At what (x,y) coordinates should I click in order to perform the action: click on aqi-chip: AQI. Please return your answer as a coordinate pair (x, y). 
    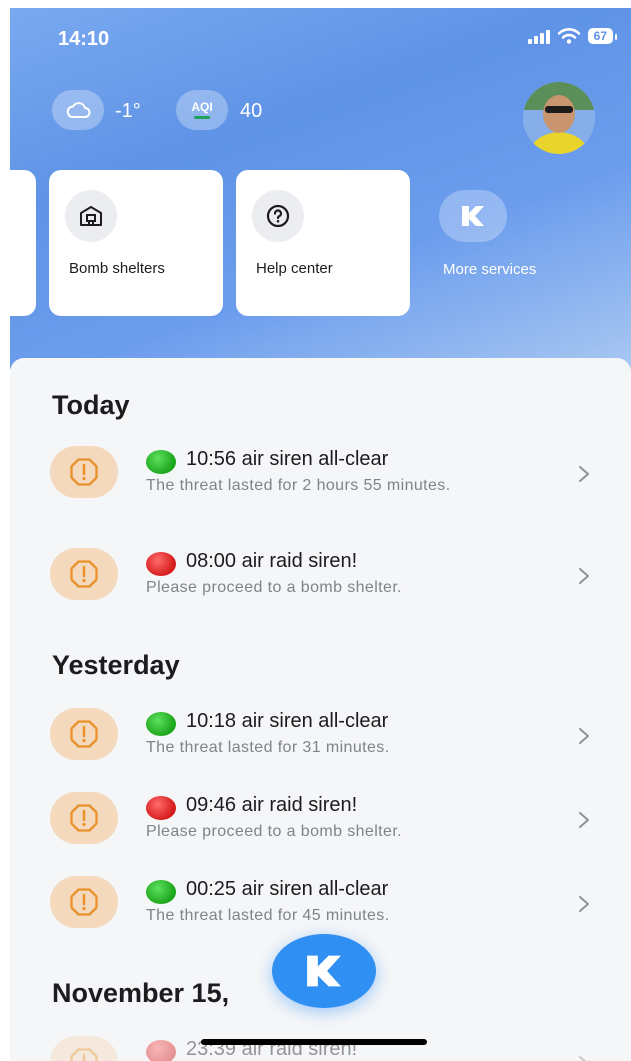
    Looking at the image, I should click on (202, 110).